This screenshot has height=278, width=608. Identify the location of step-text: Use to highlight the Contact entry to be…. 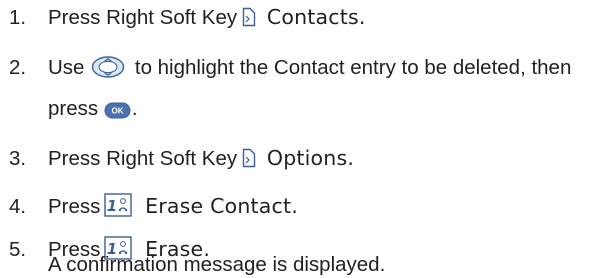
(309, 67).